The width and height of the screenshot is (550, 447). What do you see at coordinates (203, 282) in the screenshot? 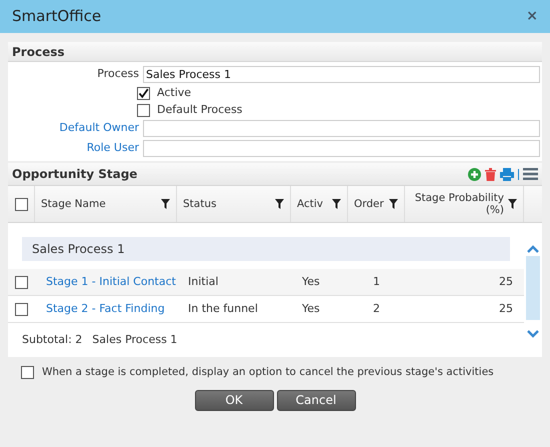
I see `table-cell-text: Initial` at bounding box center [203, 282].